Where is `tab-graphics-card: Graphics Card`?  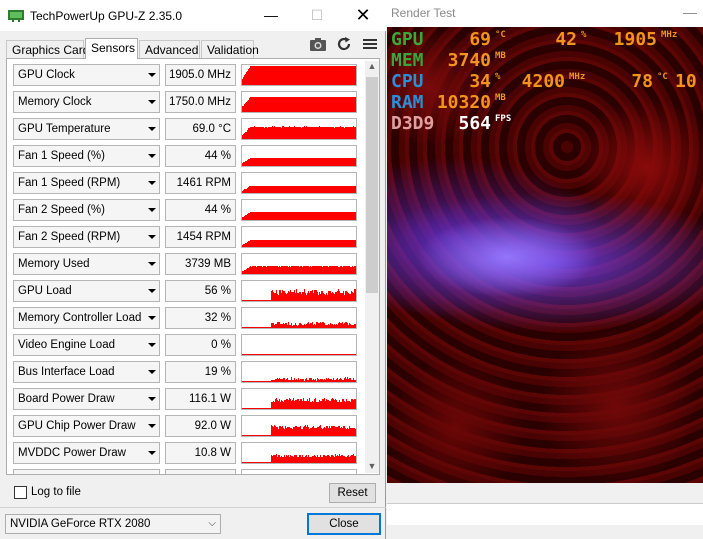 tab-graphics-card: Graphics Card is located at coordinates (47, 49).